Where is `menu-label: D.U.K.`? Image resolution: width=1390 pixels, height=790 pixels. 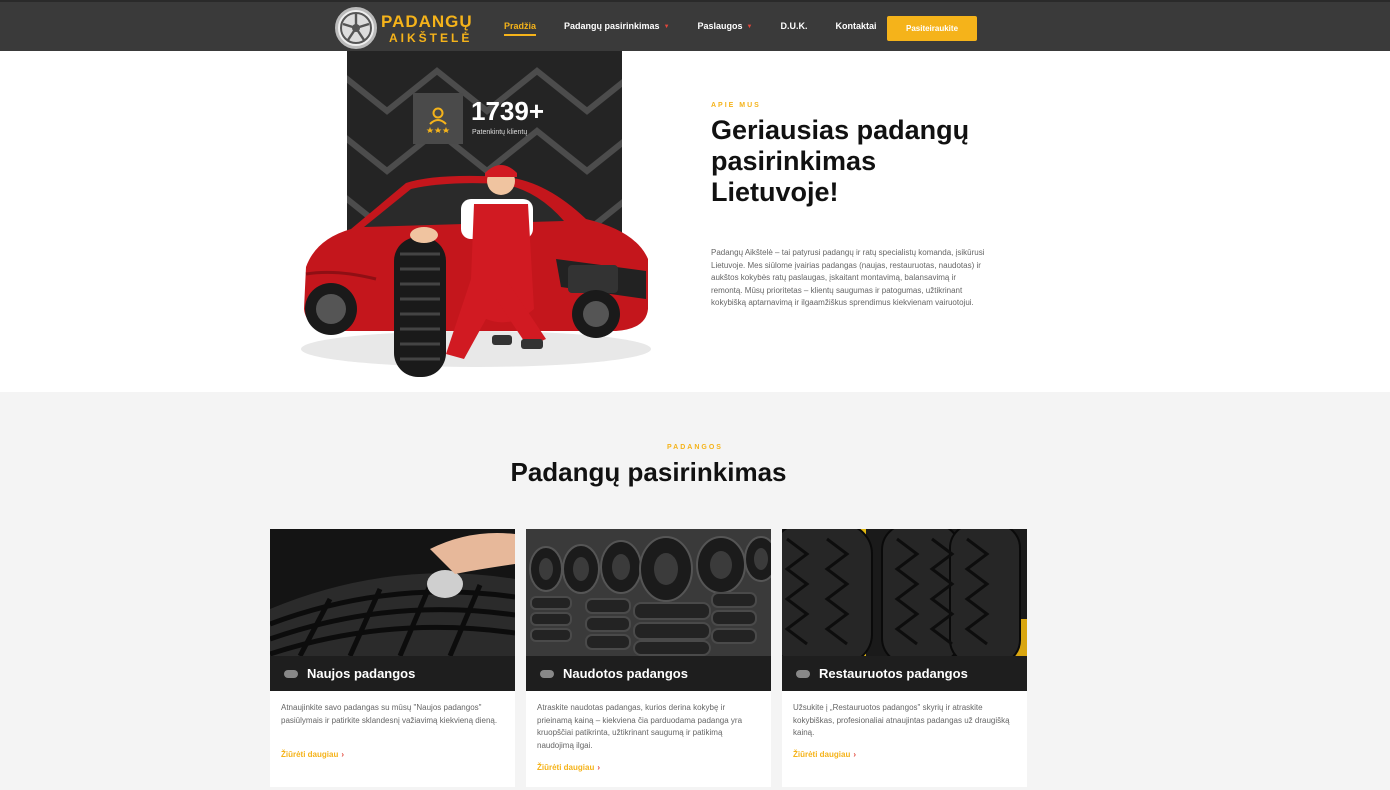
menu-label: D.U.K. is located at coordinates (794, 26).